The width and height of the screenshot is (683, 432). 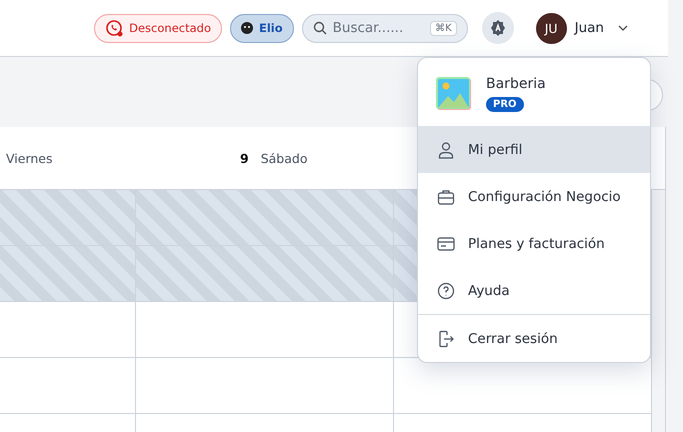 What do you see at coordinates (534, 149) in the screenshot?
I see `menu-item: Mi perfil` at bounding box center [534, 149].